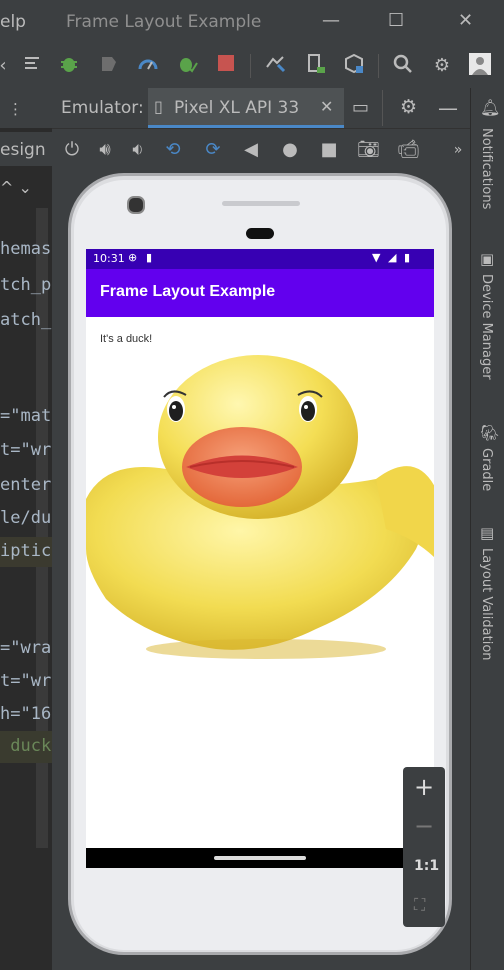 The height and width of the screenshot is (970, 504). Describe the element at coordinates (138, 150) in the screenshot. I see `volume-down-icon: 🔉︎` at that location.